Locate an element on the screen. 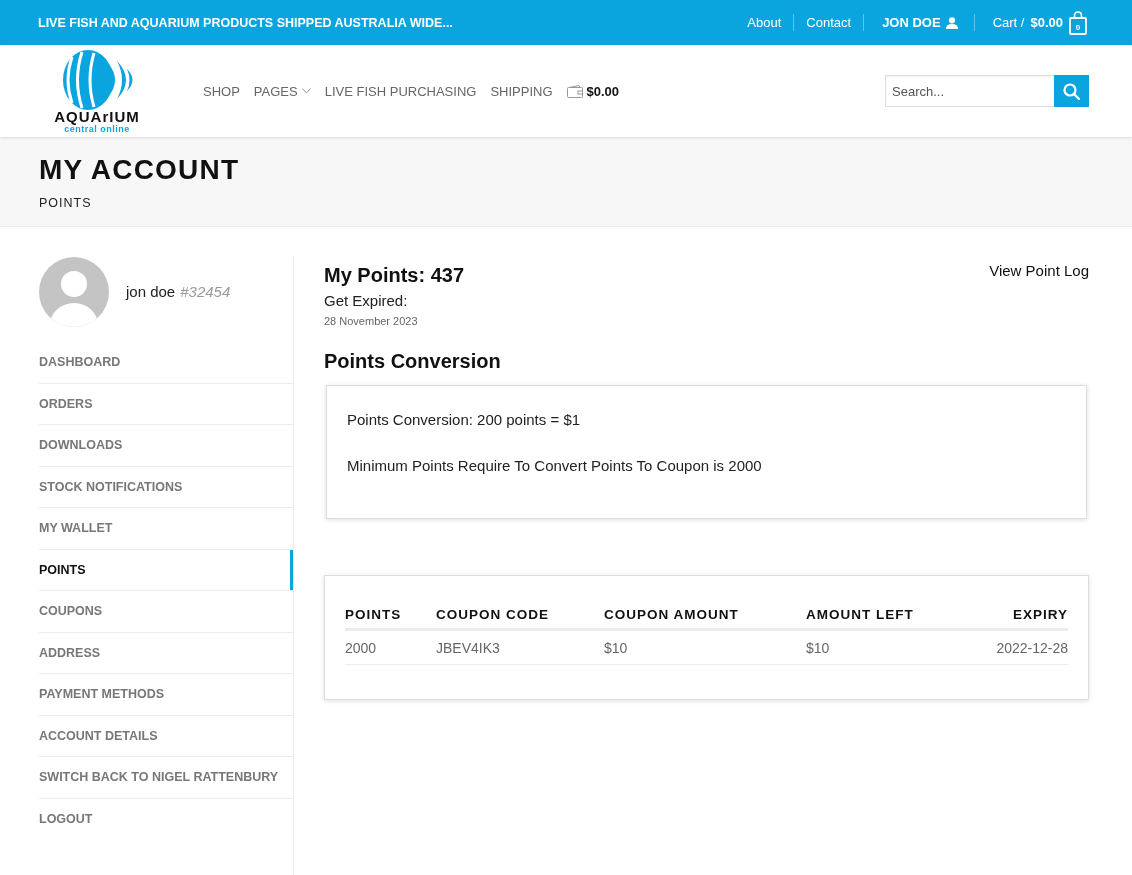 This screenshot has height=875, width=1132. sidebar-item: COUPONS is located at coordinates (166, 612).